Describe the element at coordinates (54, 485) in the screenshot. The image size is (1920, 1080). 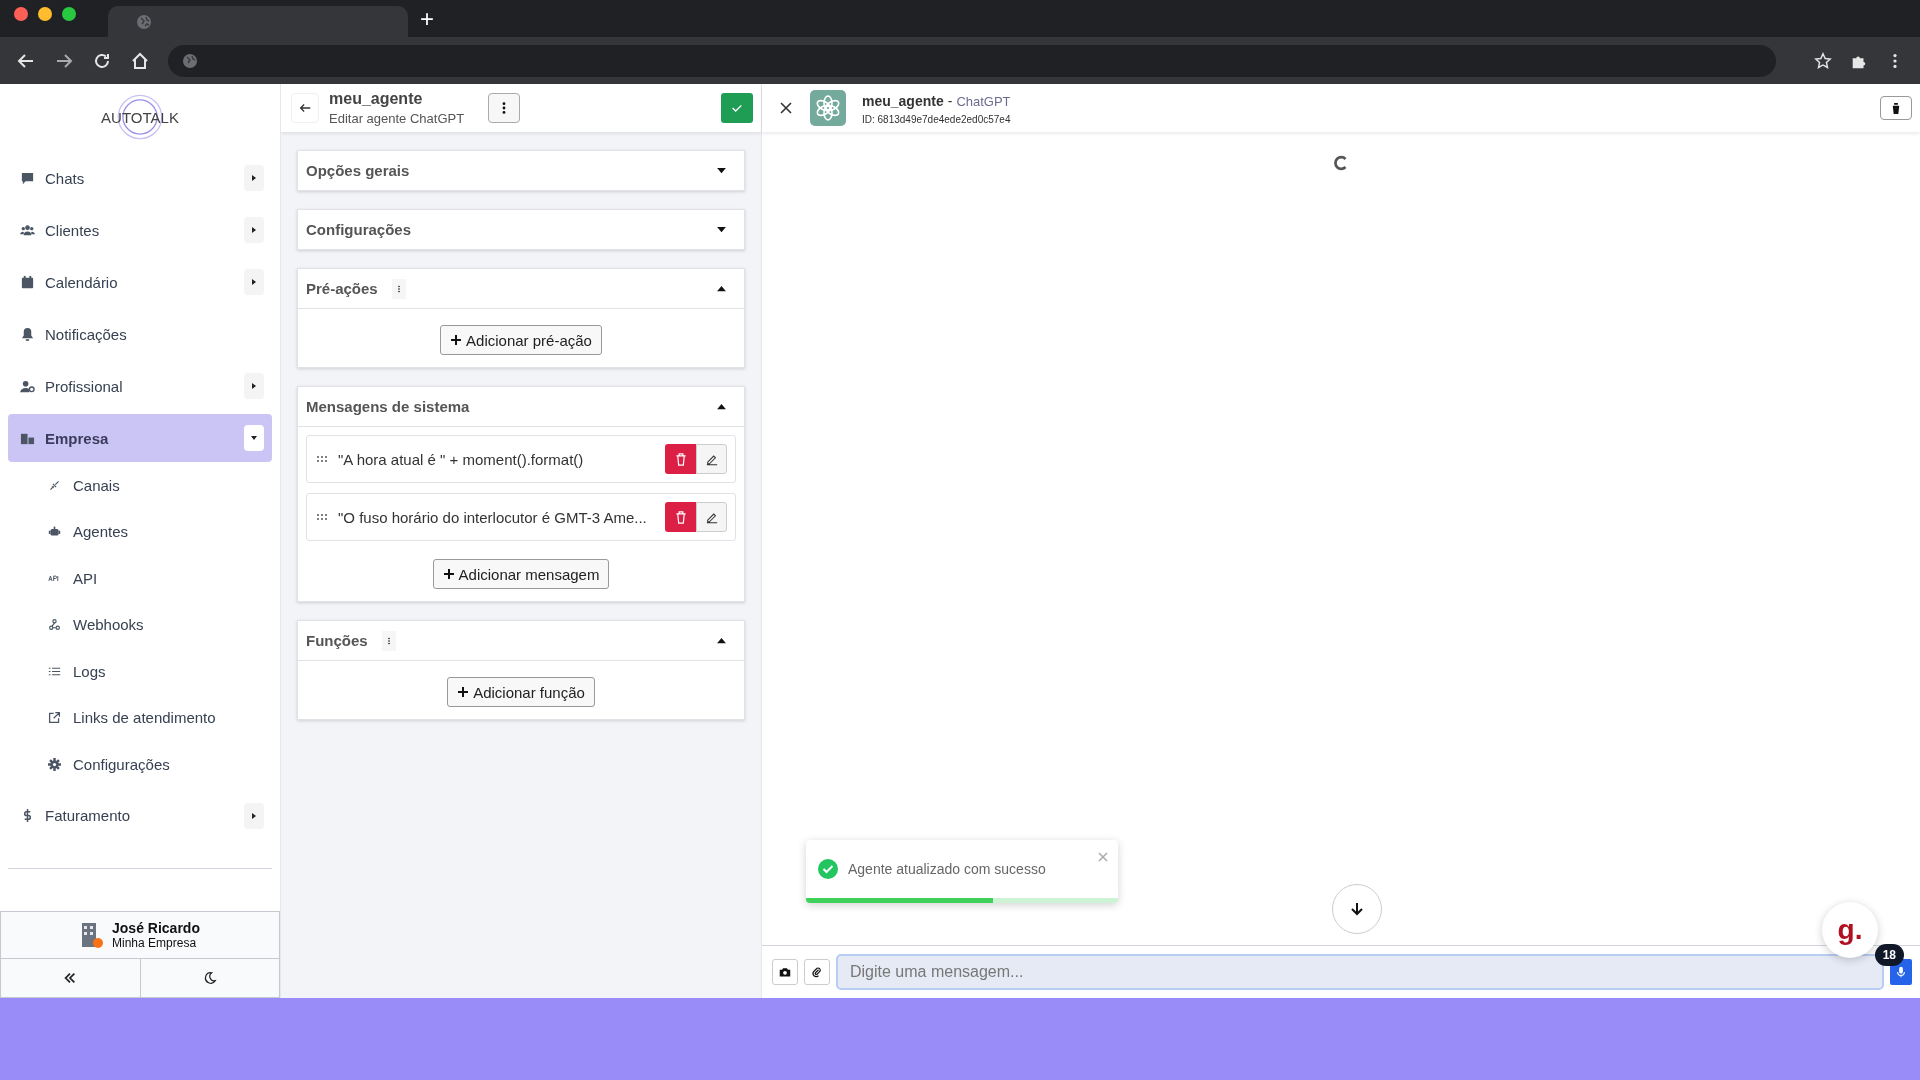
I see `plug-icon` at that location.